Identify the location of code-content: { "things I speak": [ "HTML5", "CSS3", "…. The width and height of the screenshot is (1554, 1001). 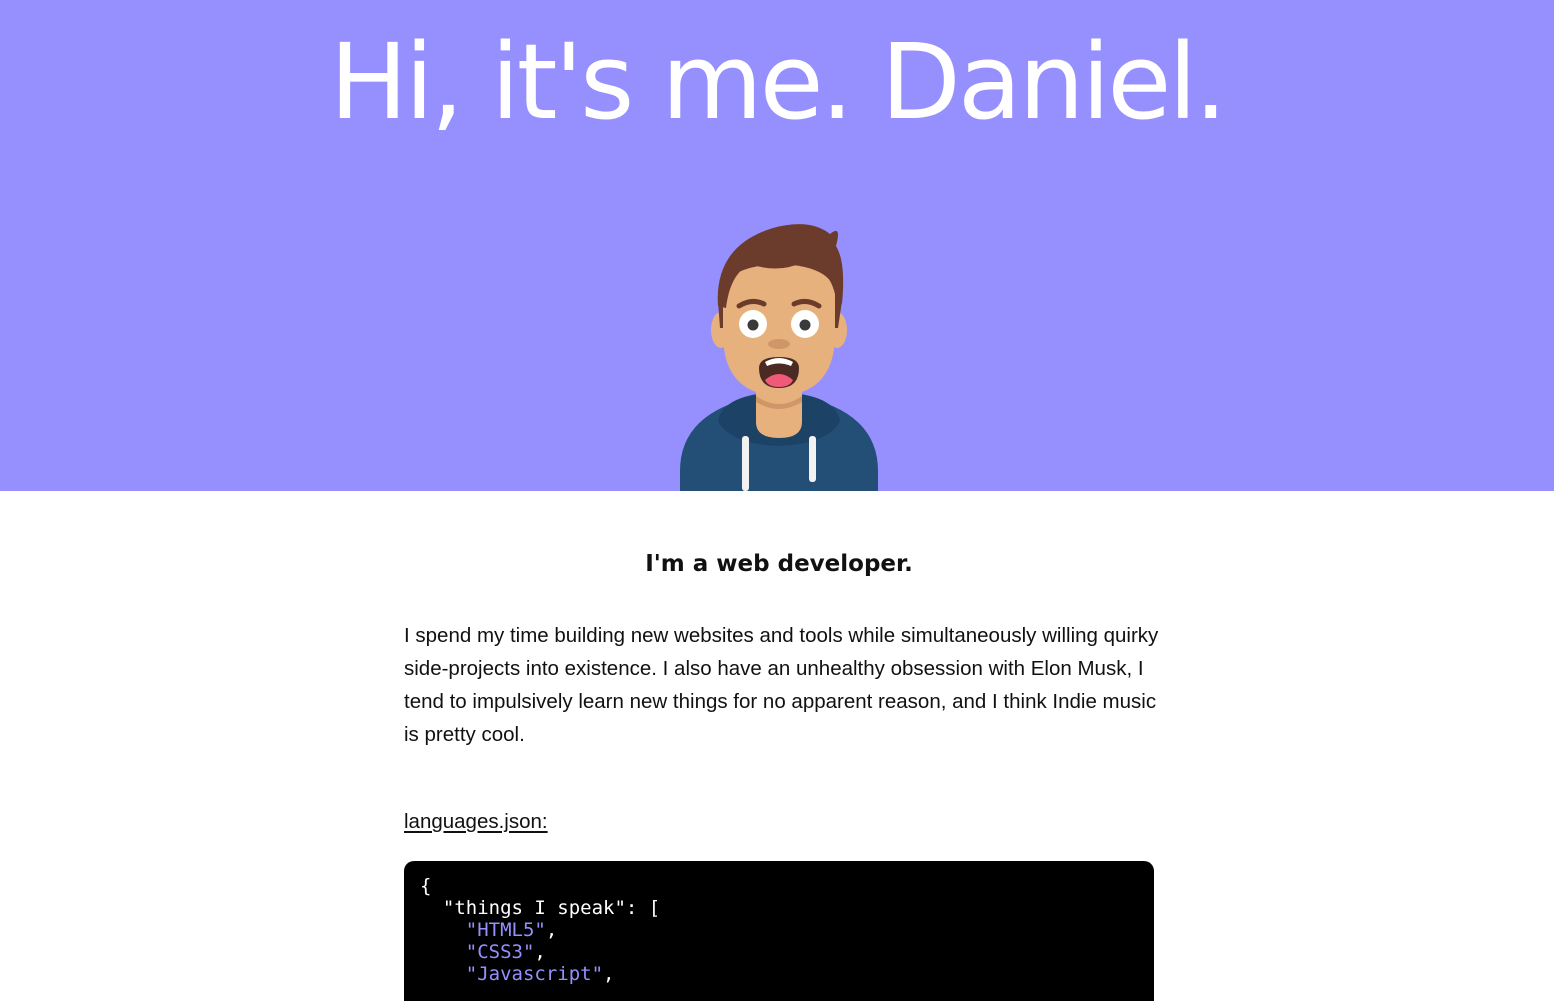
(779, 930).